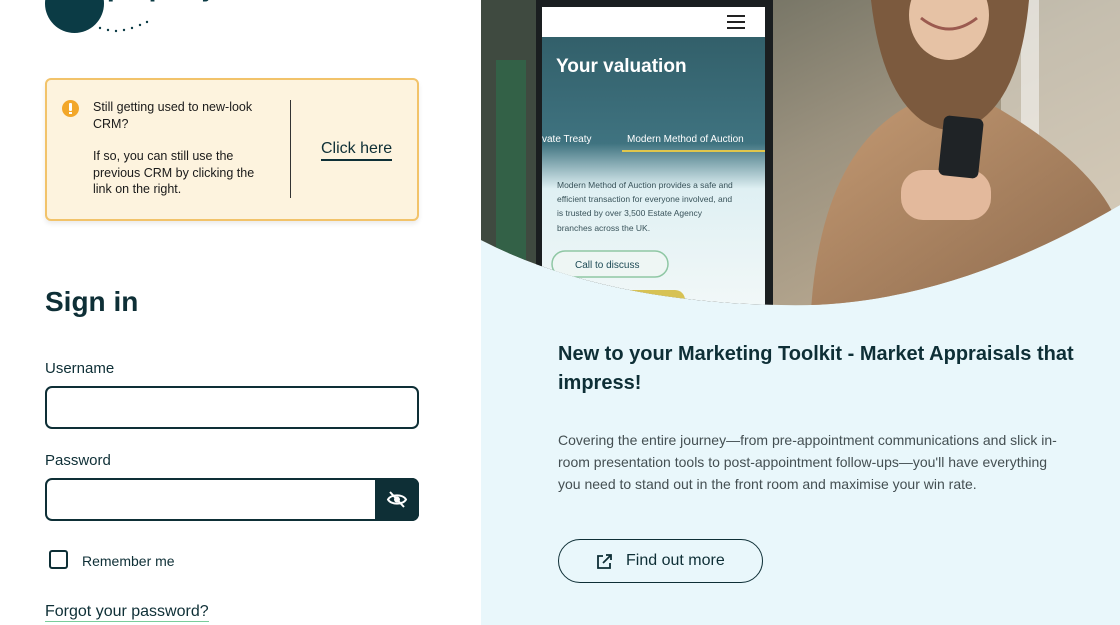 The height and width of the screenshot is (625, 1120). What do you see at coordinates (120, 26) in the screenshot?
I see `logo-dots` at bounding box center [120, 26].